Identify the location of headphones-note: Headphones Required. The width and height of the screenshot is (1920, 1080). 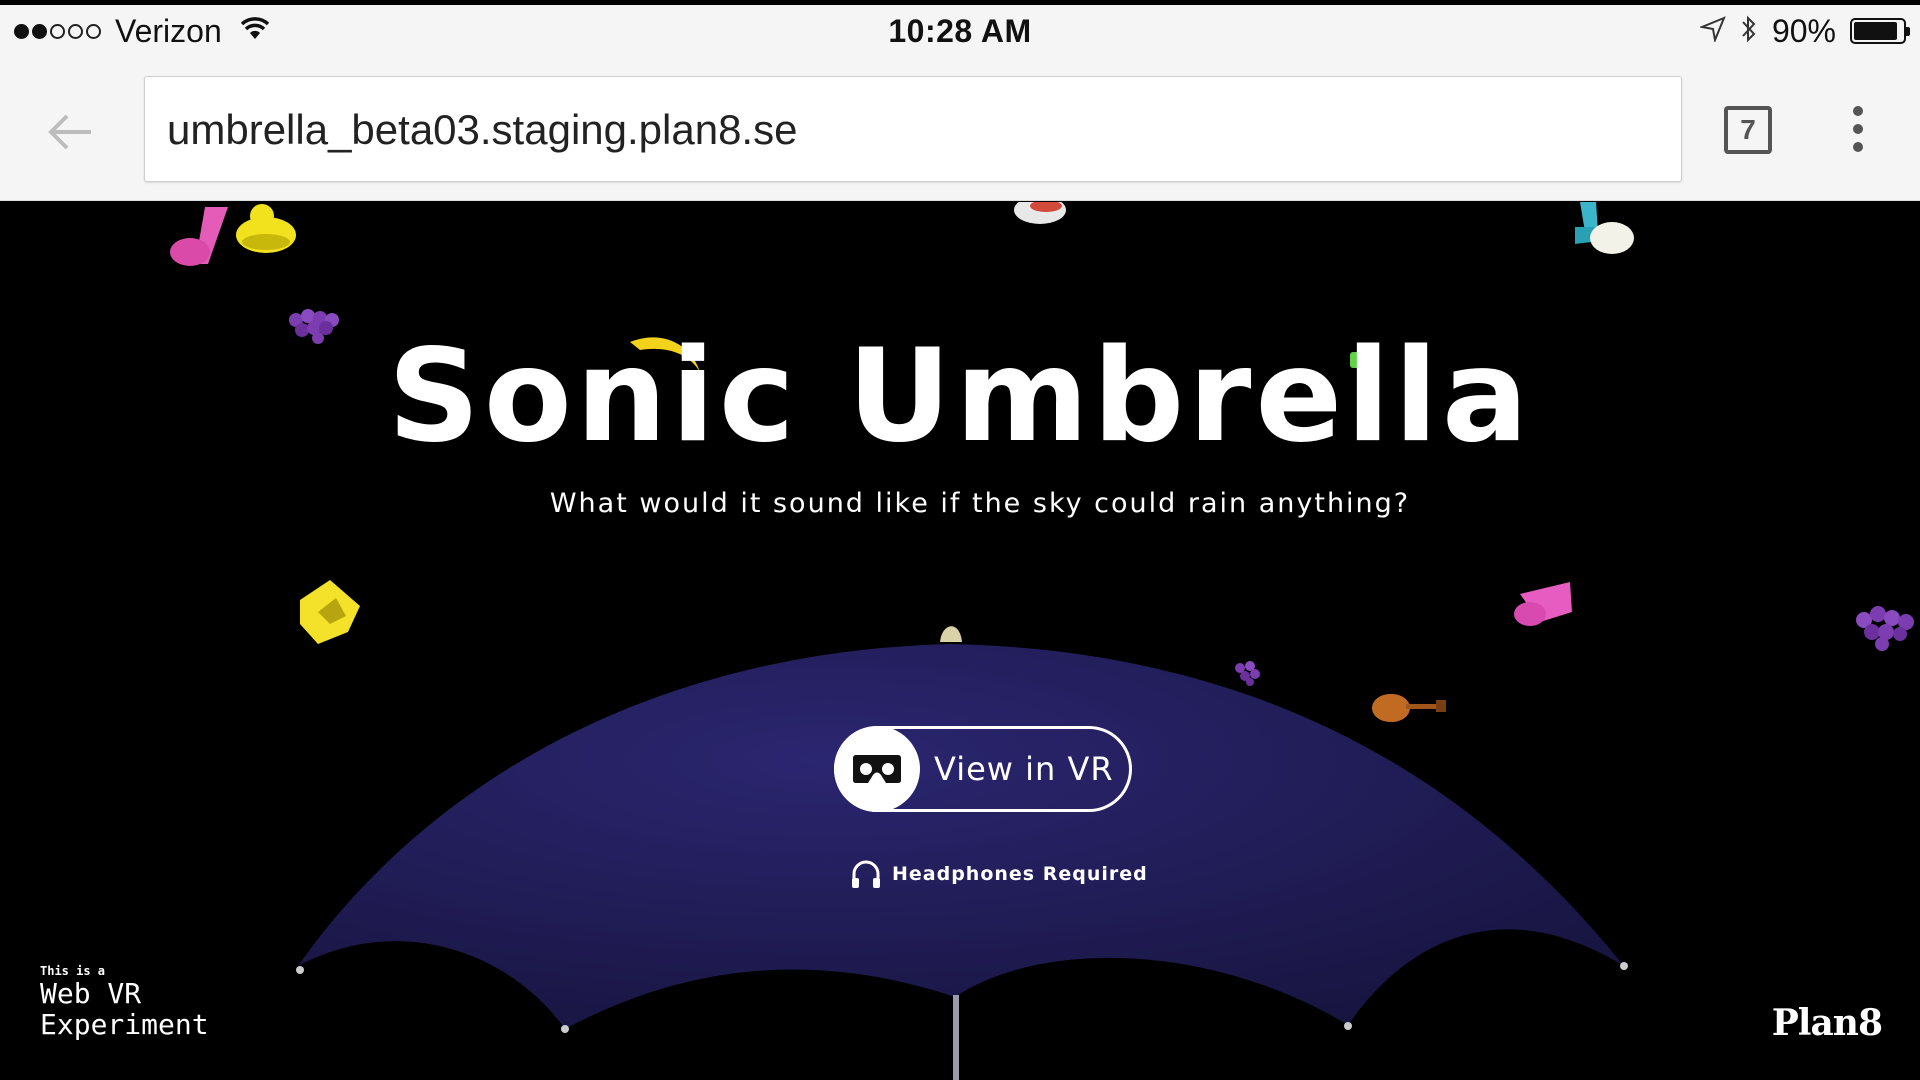
(999, 874).